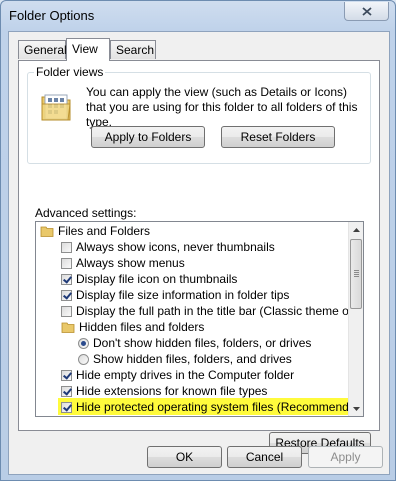 This screenshot has width=396, height=481. I want to click on close-button, so click(366, 11).